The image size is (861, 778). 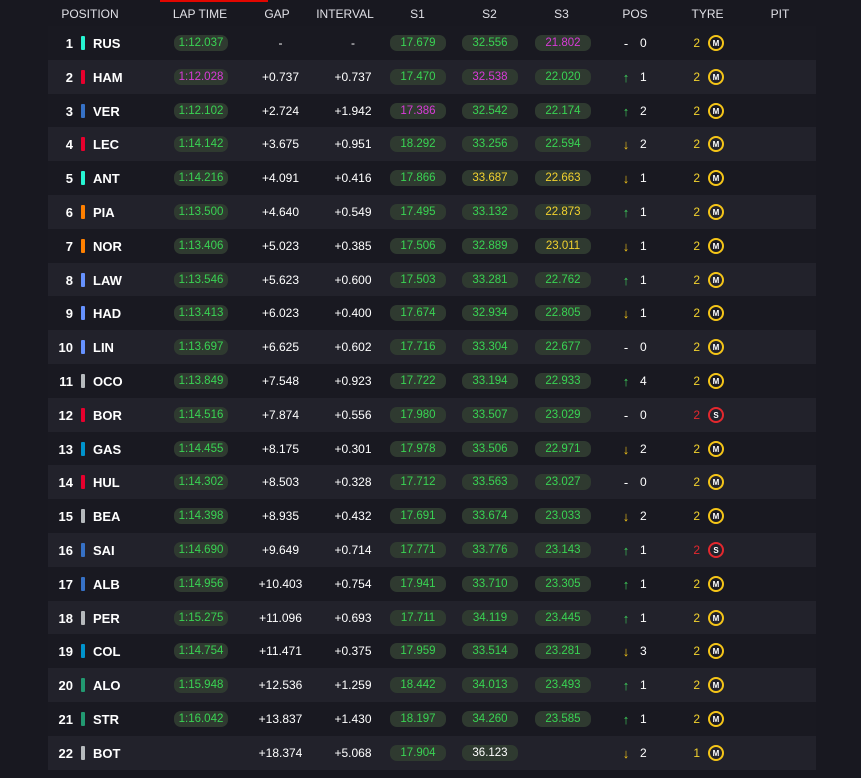 What do you see at coordinates (123, 651) in the screenshot?
I see `driver-code: COL` at bounding box center [123, 651].